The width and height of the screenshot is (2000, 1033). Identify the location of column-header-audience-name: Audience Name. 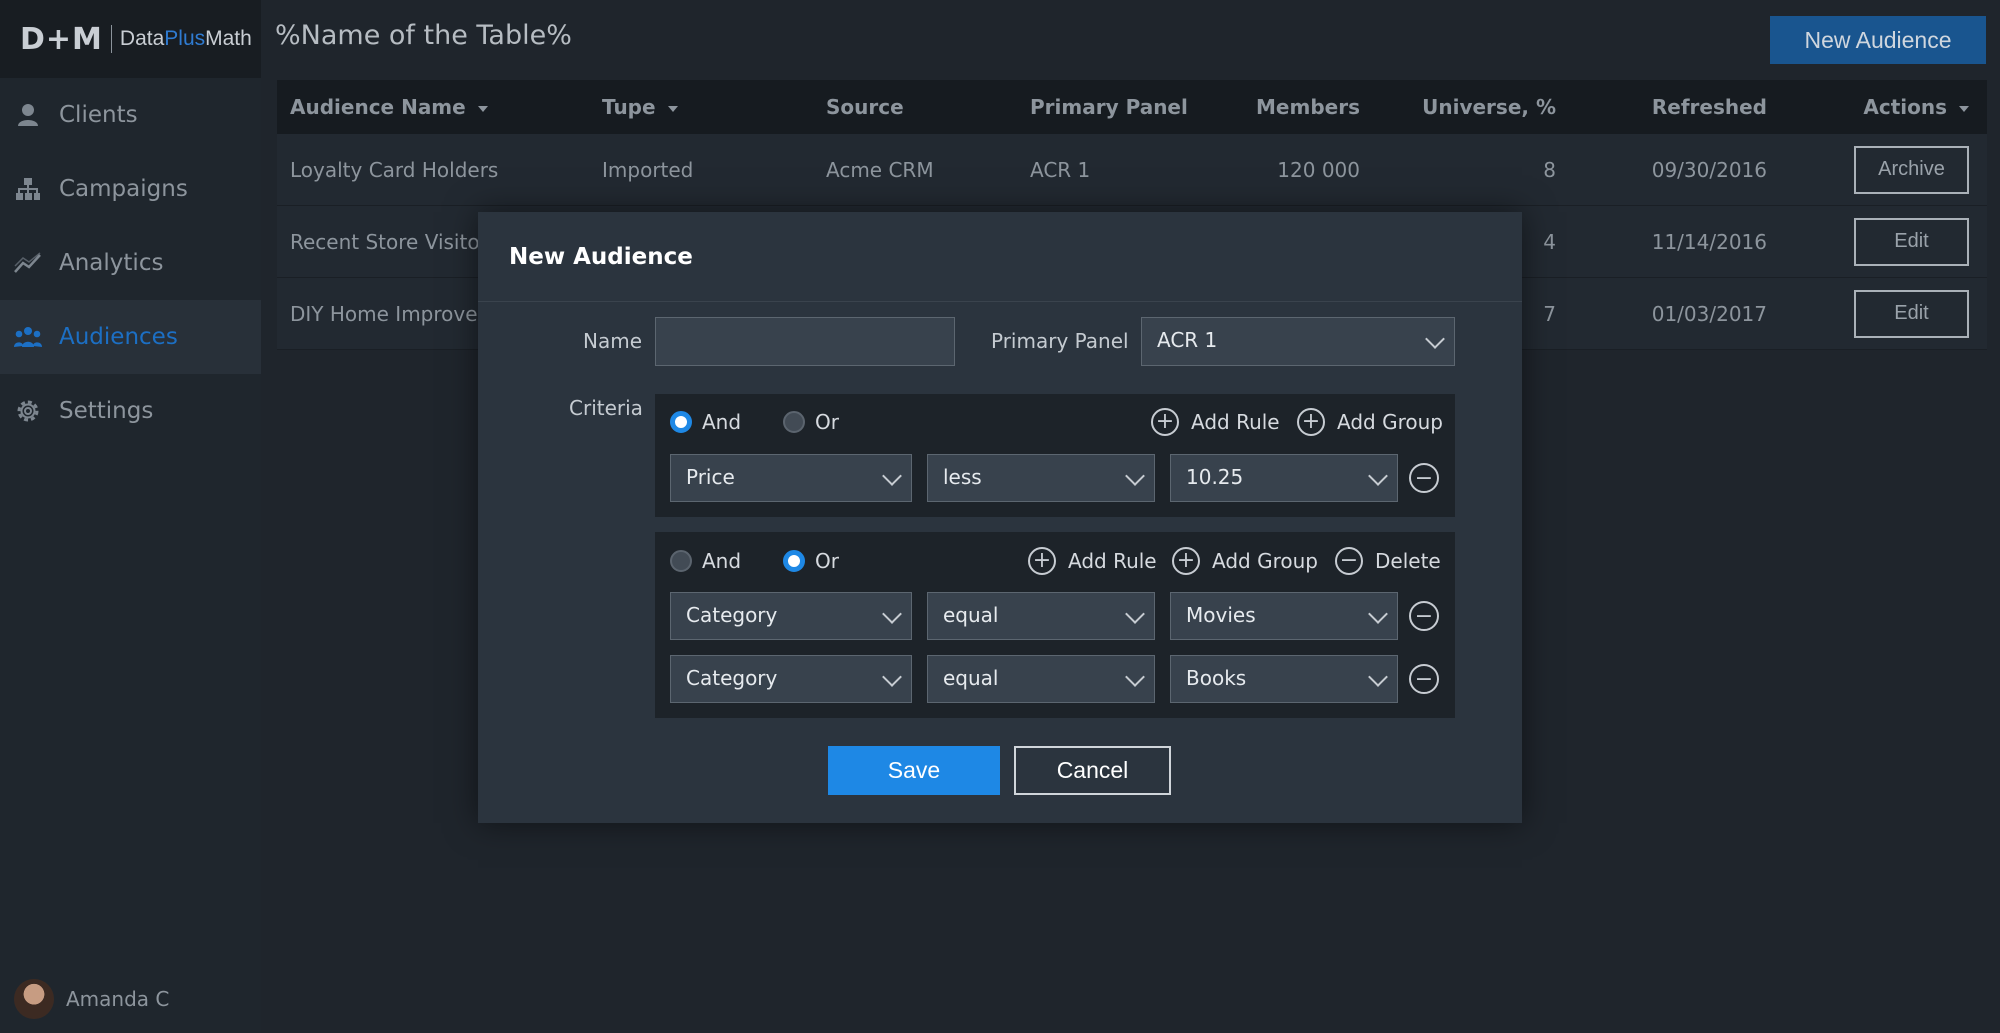
(389, 107).